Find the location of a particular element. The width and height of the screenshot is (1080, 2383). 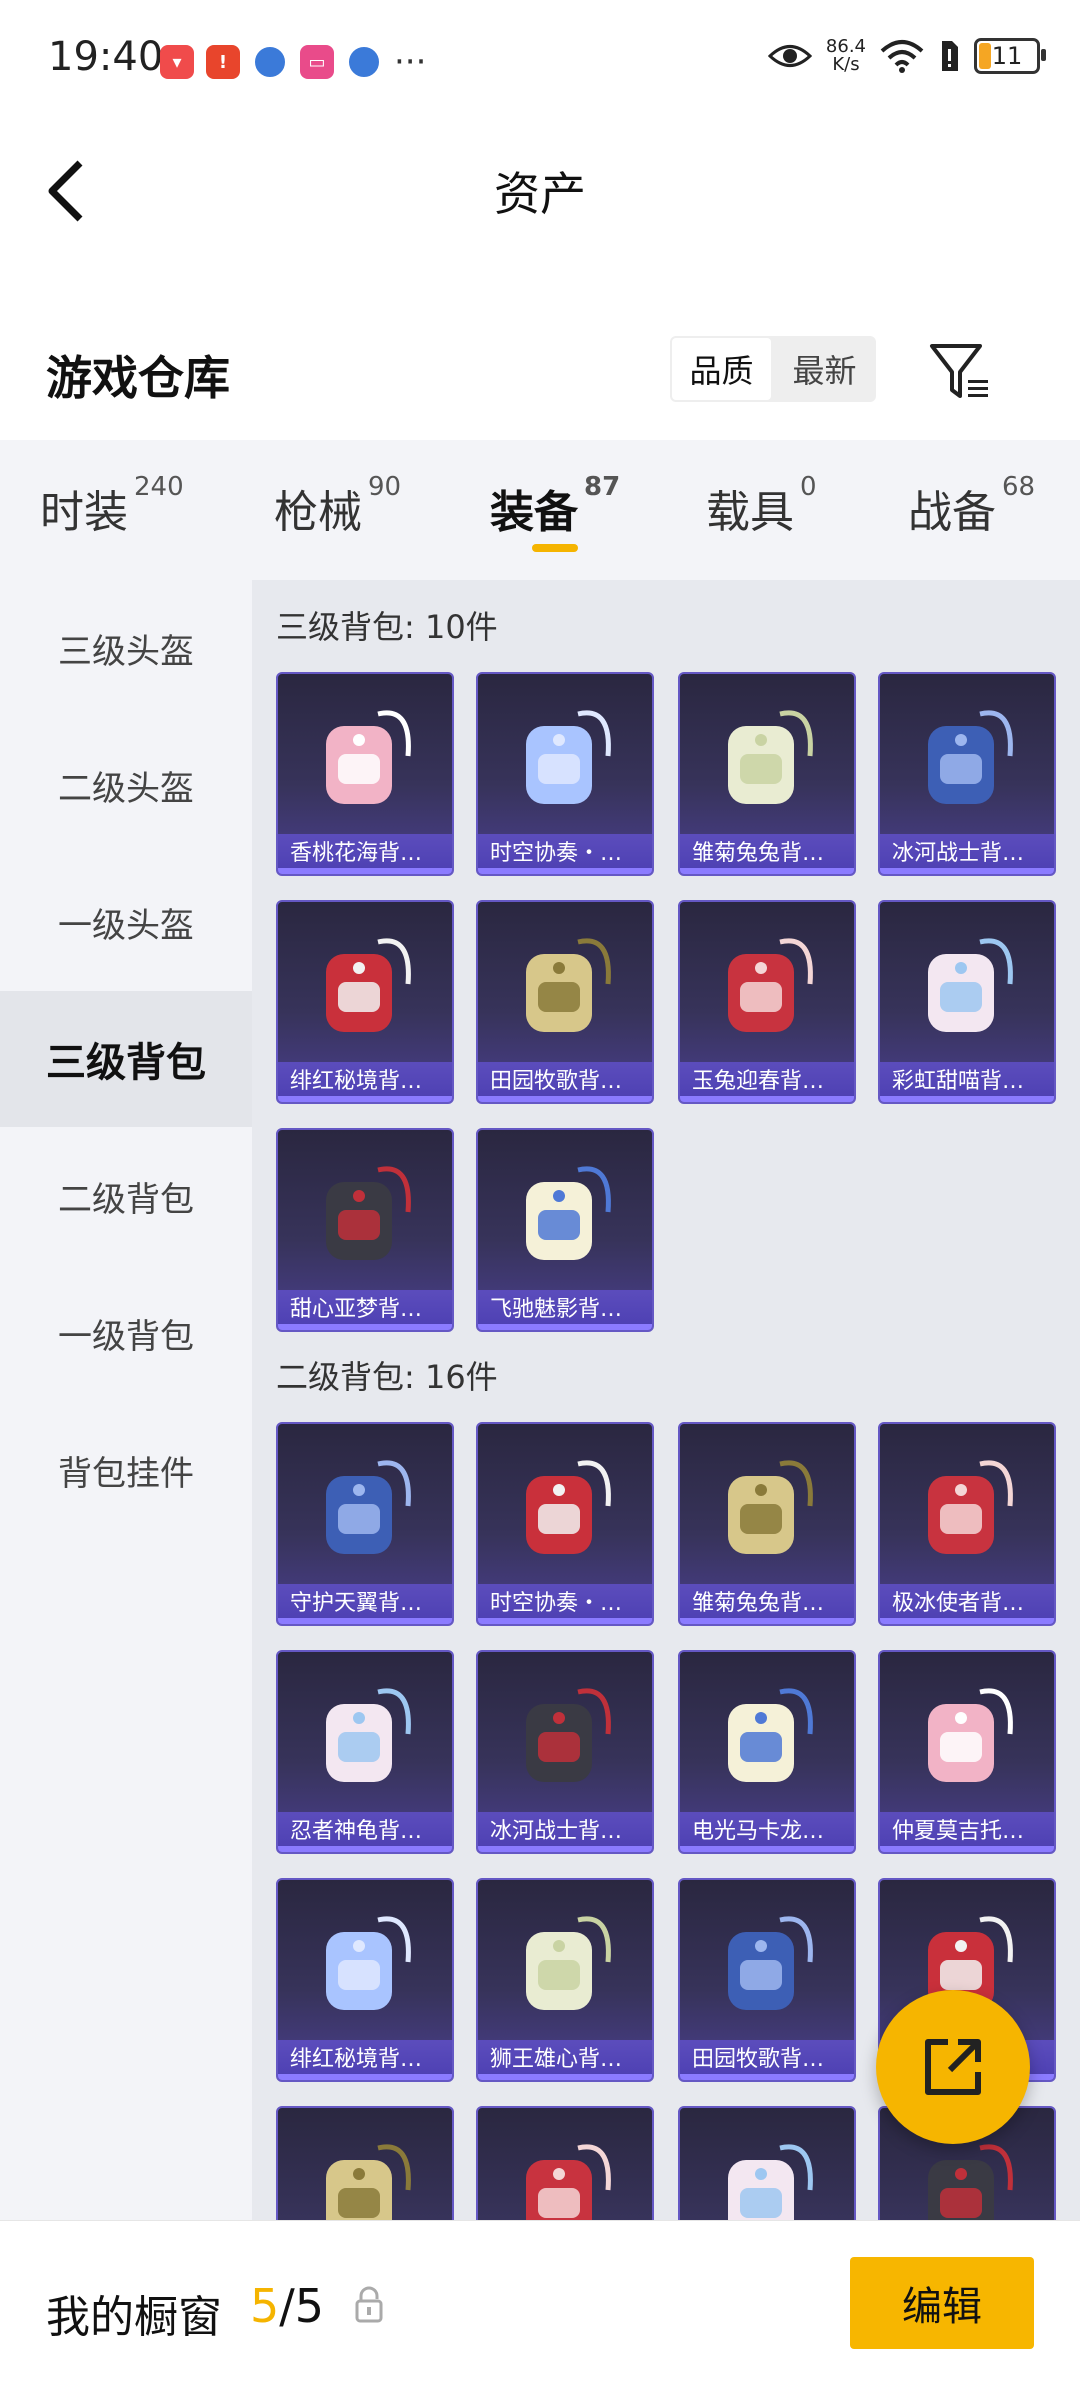

side-item-level3-backpack: 三级背包 is located at coordinates (126, 1059).